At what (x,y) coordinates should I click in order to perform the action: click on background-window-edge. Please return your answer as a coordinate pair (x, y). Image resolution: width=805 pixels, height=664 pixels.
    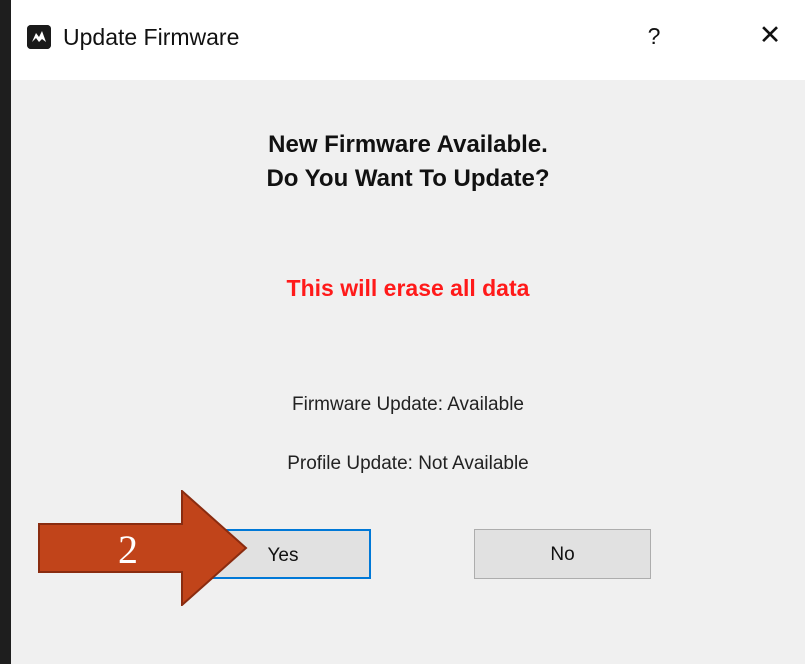
    Looking at the image, I should click on (5, 332).